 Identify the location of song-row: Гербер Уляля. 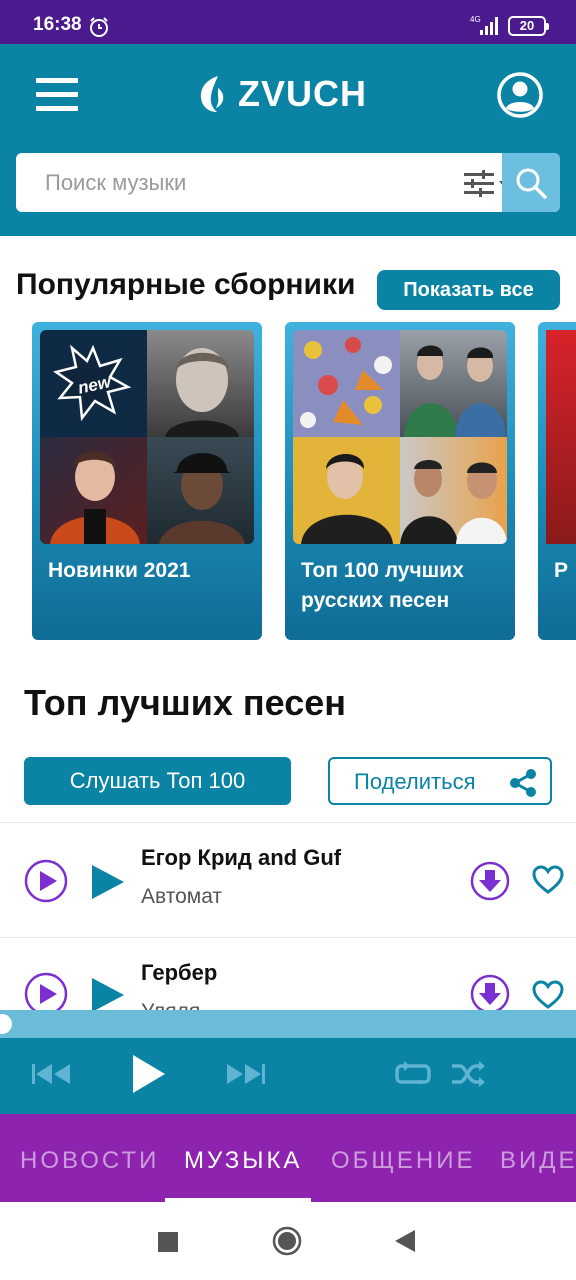
(288, 974).